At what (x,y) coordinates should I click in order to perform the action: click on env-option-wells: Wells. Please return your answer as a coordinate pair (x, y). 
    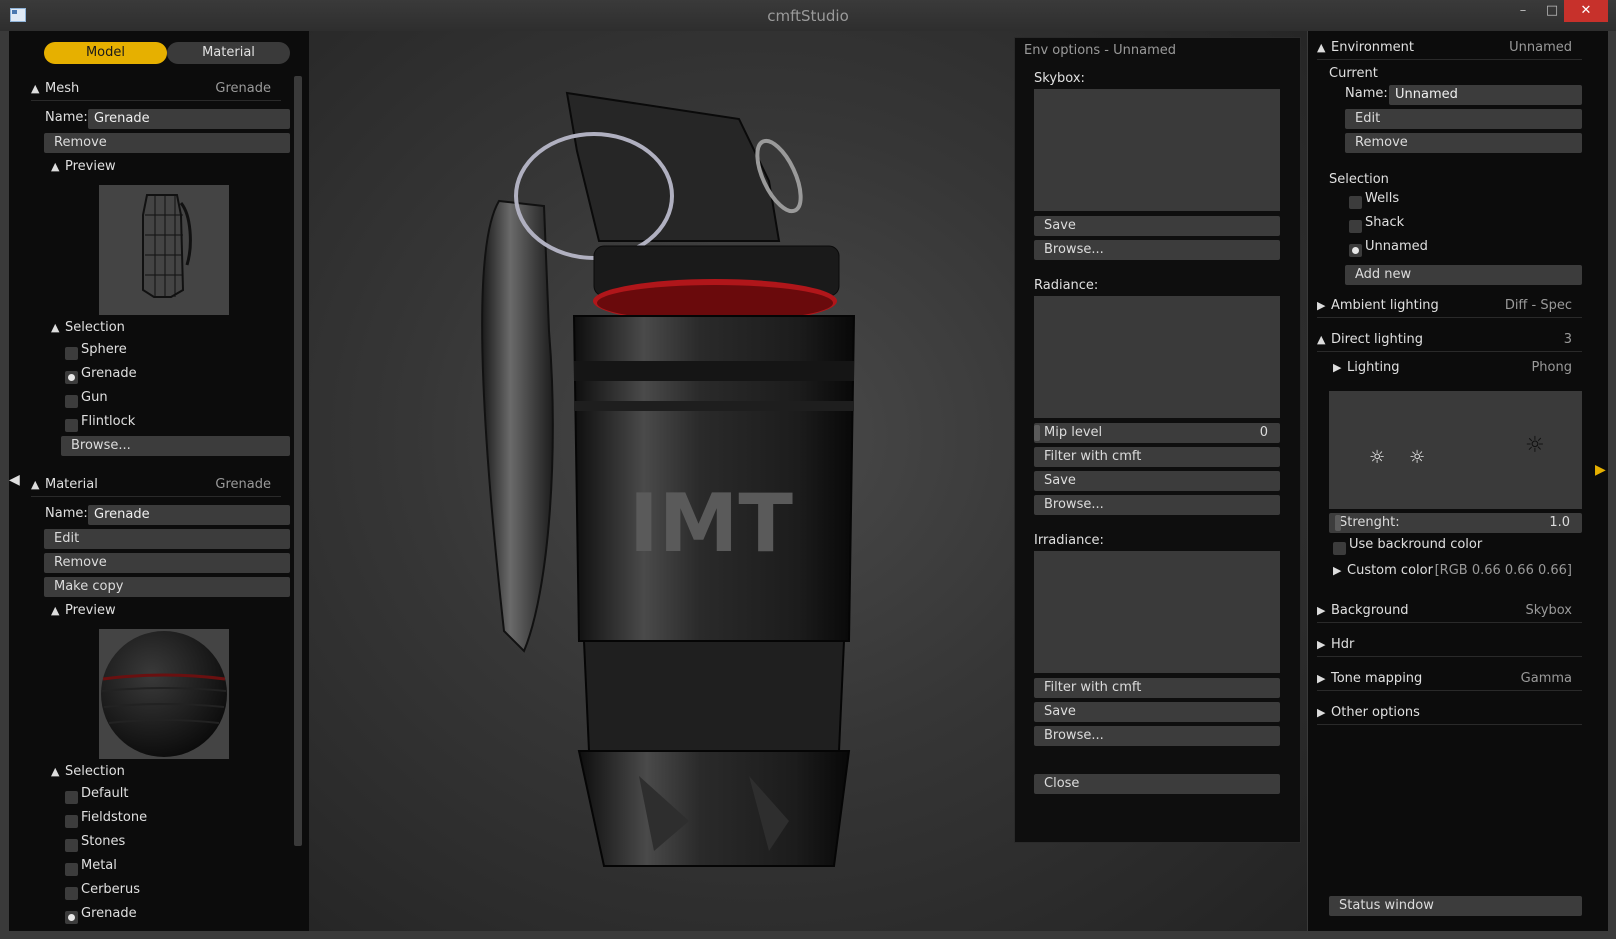
    Looking at the image, I should click on (1382, 199).